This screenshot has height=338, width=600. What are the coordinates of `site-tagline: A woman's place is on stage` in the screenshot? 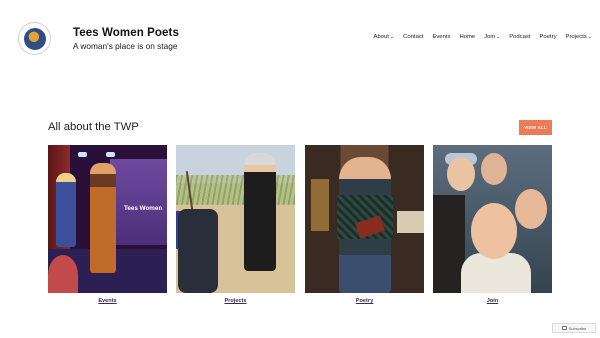 It's located at (125, 46).